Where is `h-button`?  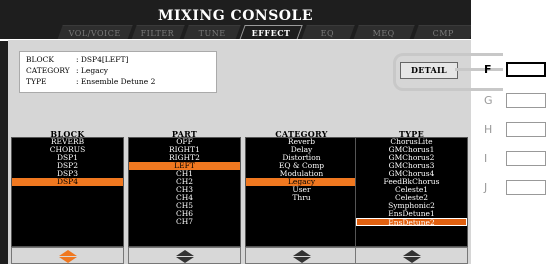
h-button is located at coordinates (526, 129).